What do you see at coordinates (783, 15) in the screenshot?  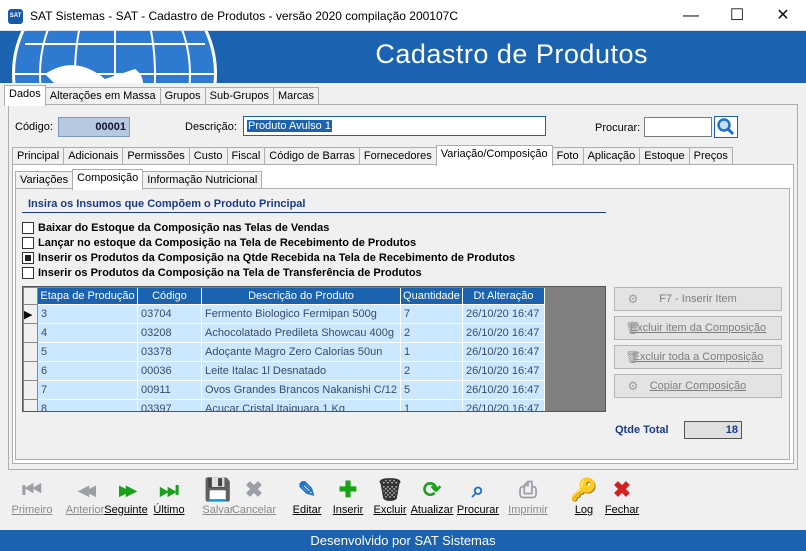 I see `close-window-button: ✕` at bounding box center [783, 15].